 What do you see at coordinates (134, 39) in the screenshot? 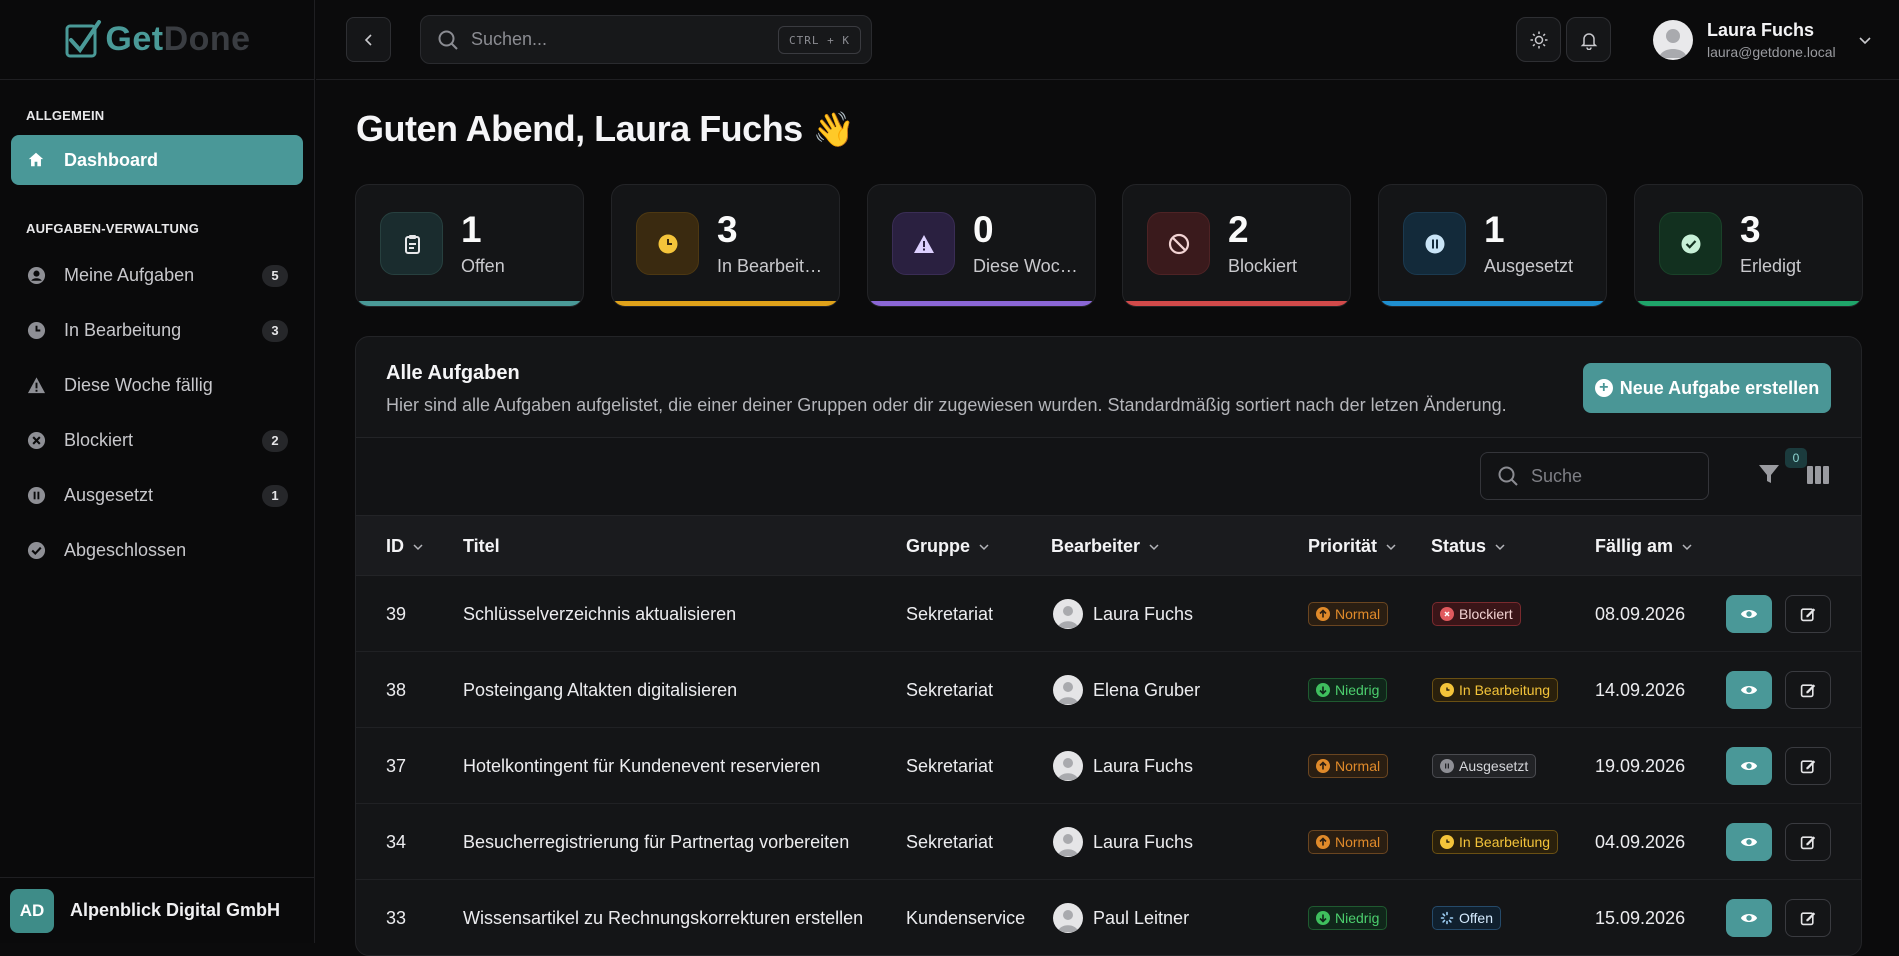
I see `logo-text-get: Get` at bounding box center [134, 39].